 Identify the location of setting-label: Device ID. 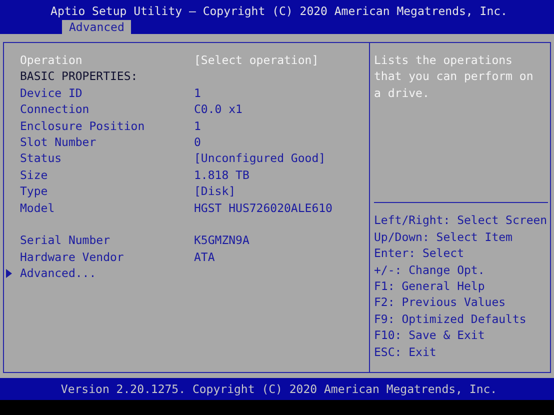
(107, 93).